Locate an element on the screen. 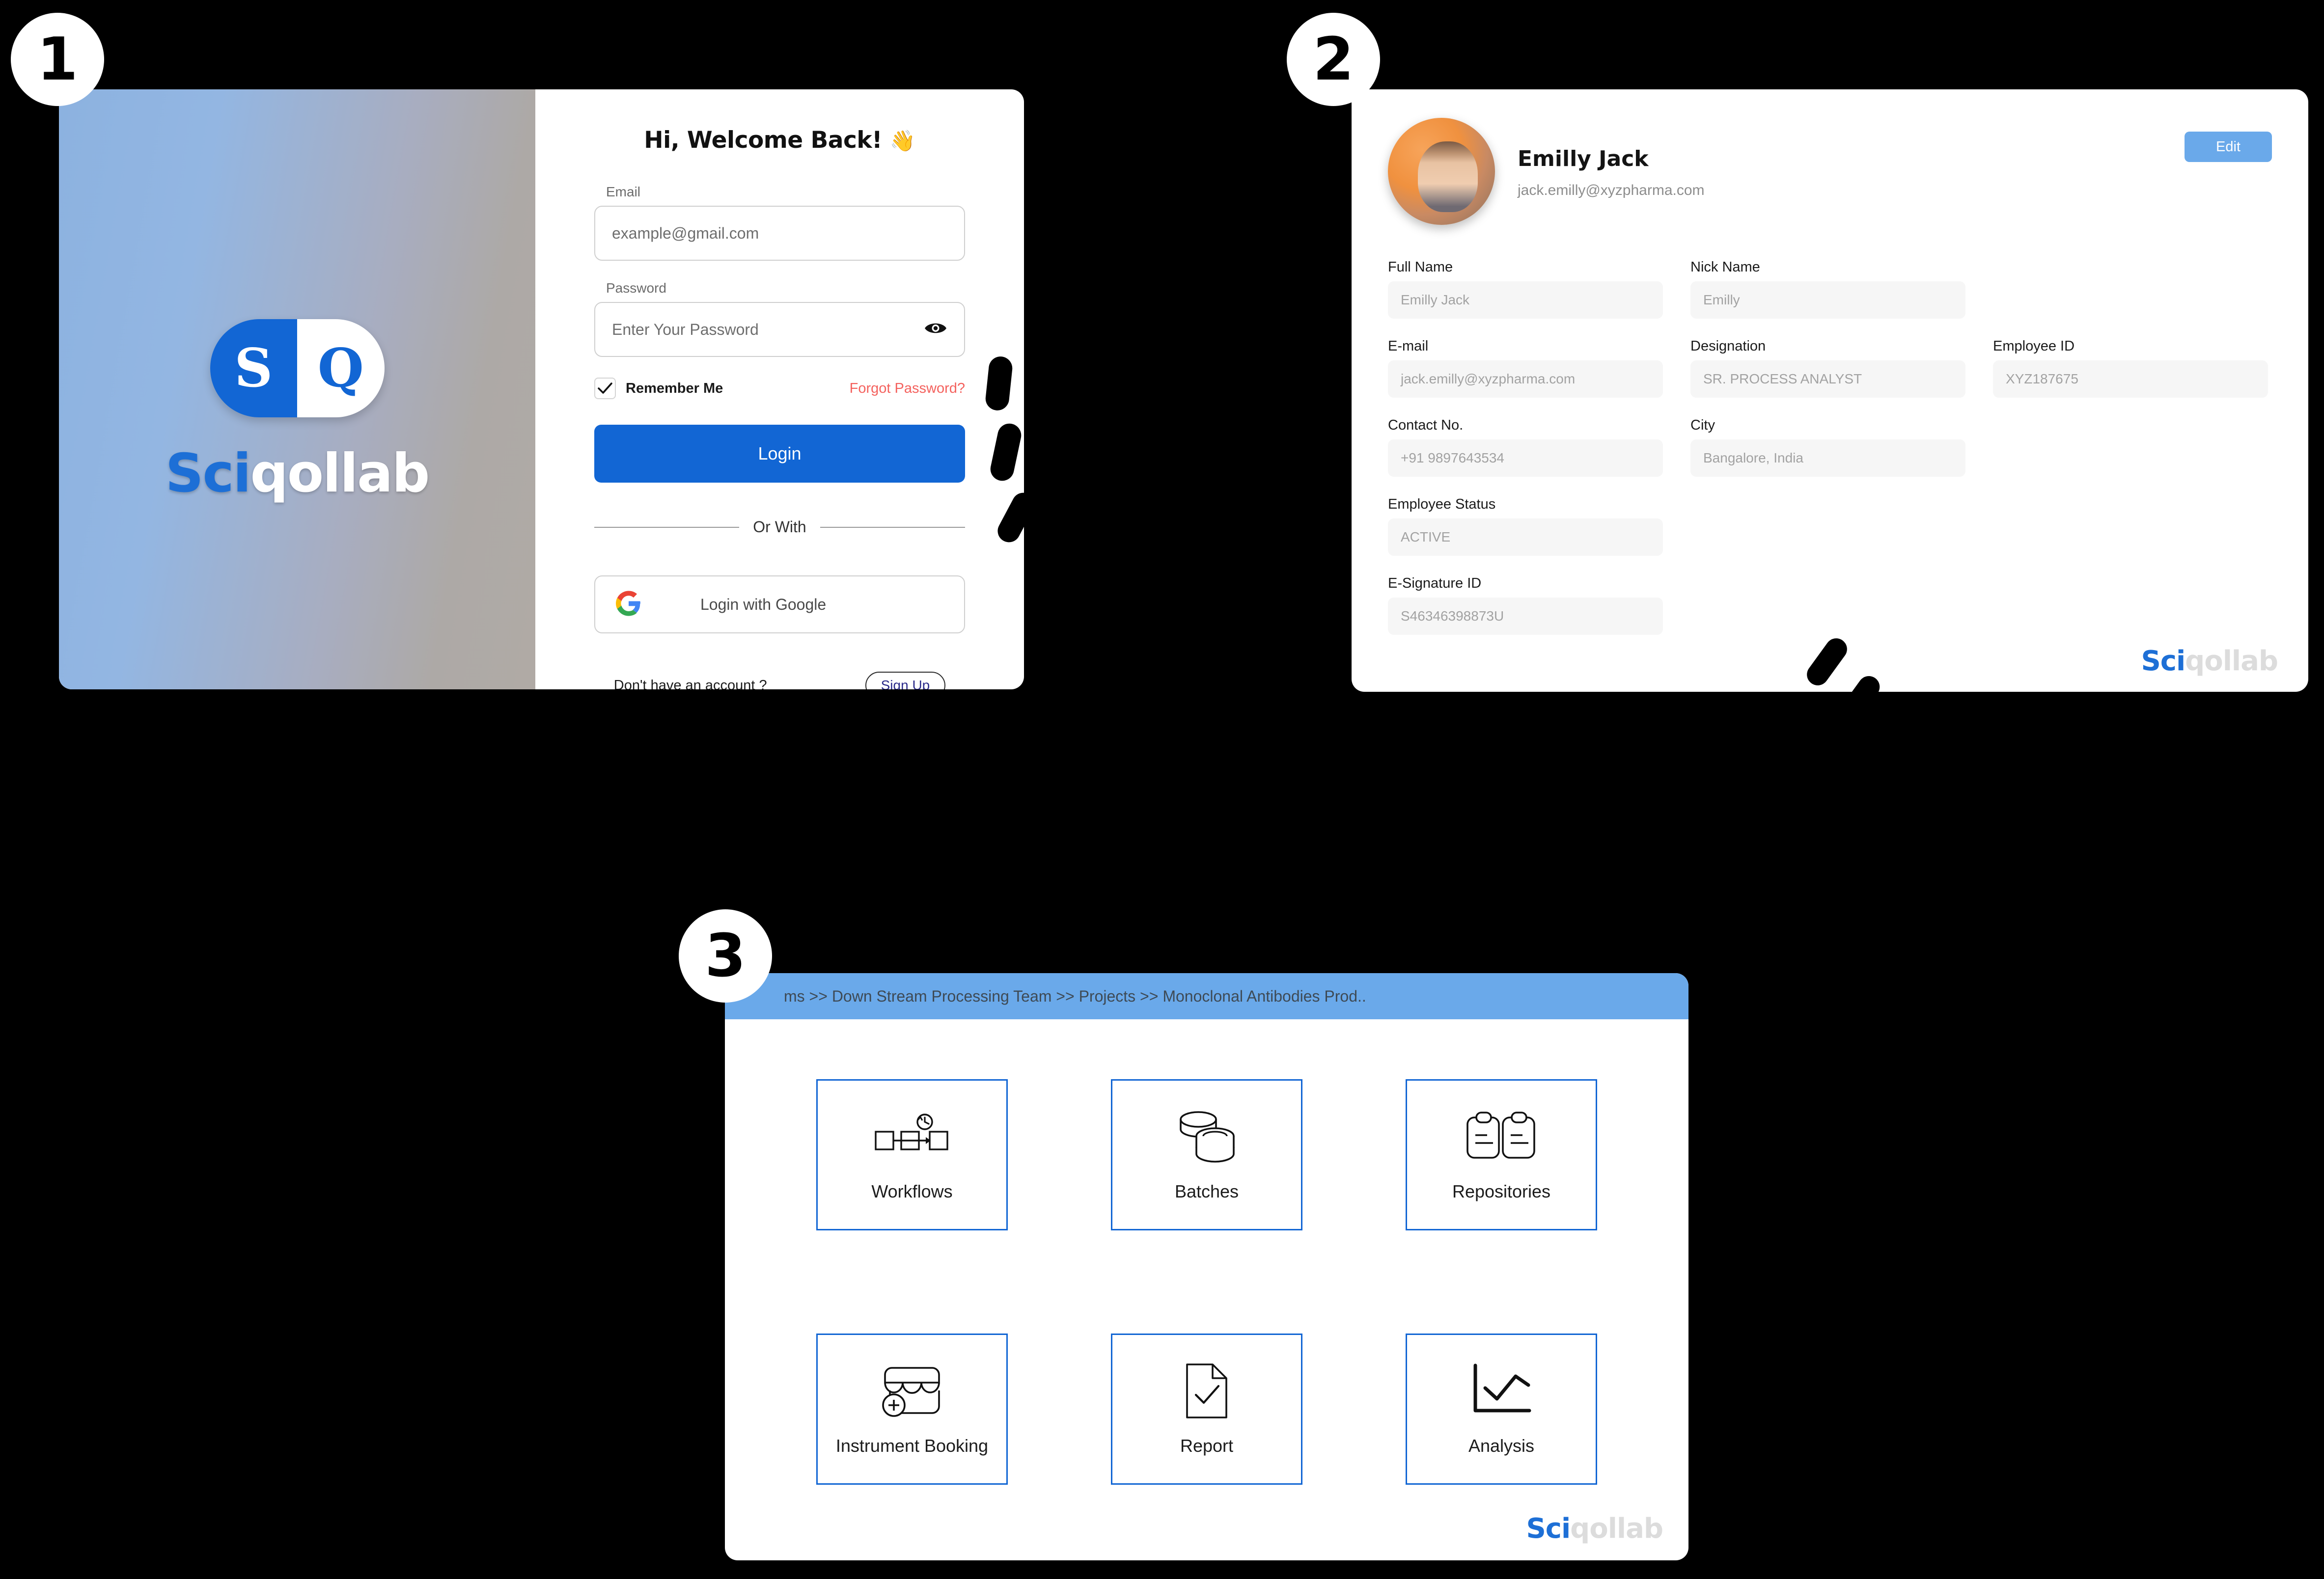 Image resolution: width=2324 pixels, height=1579 pixels. field-value: S46346398873U is located at coordinates (1525, 616).